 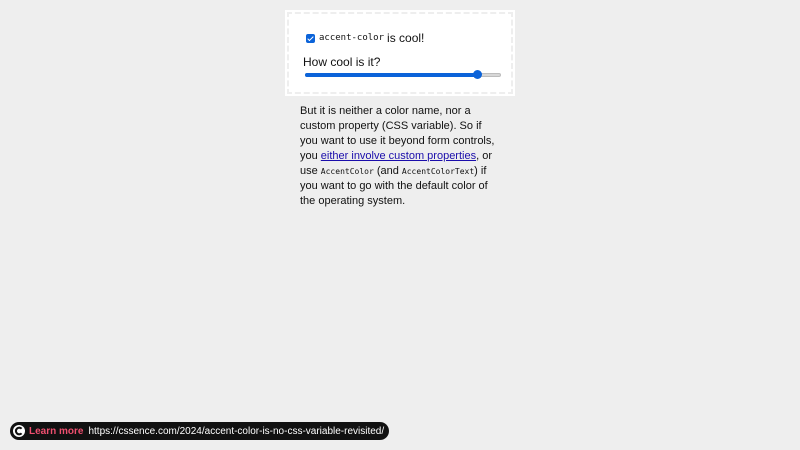 What do you see at coordinates (19, 431) in the screenshot?
I see `cssence-logo-icon` at bounding box center [19, 431].